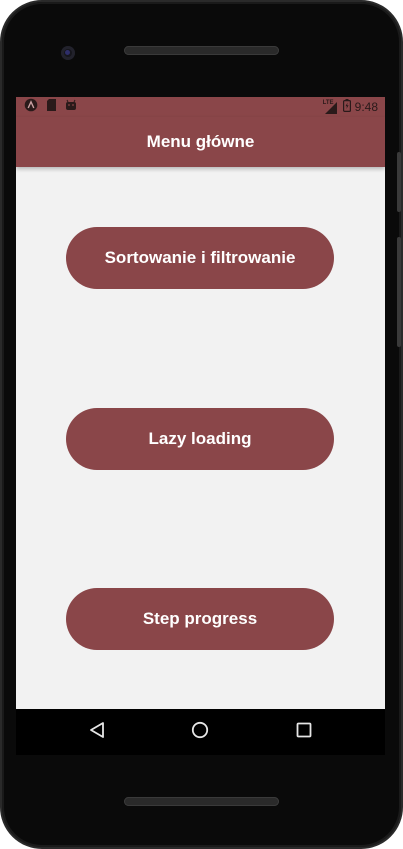  What do you see at coordinates (201, 801) in the screenshot?
I see `bottom-speaker` at bounding box center [201, 801].